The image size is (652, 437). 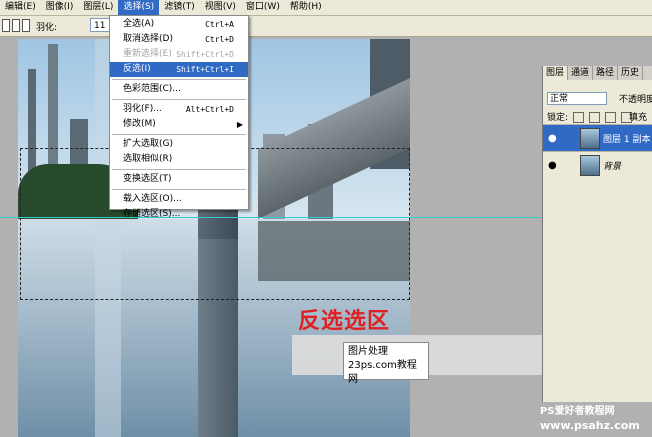 What do you see at coordinates (179, 39) in the screenshot?
I see `menu-item-deselect: 取消选择(D) Ctrl+D` at bounding box center [179, 39].